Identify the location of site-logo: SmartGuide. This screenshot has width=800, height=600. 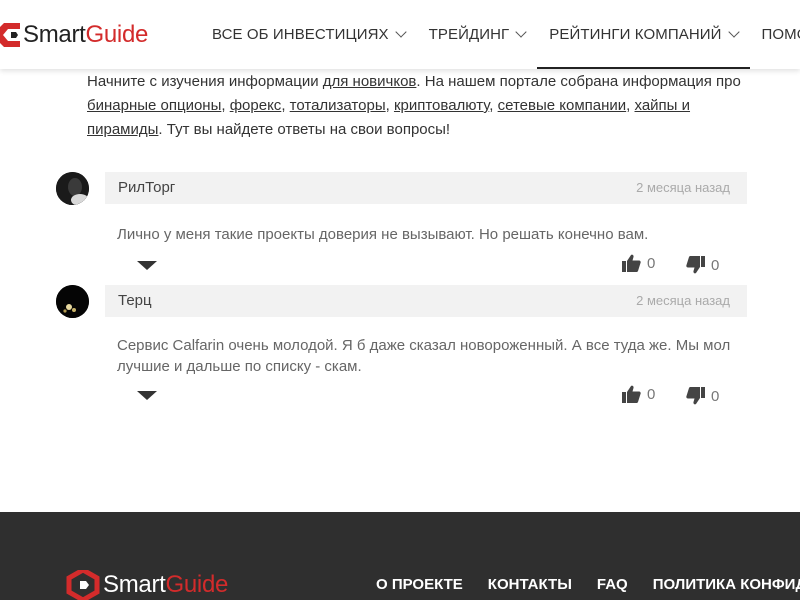
(74, 35).